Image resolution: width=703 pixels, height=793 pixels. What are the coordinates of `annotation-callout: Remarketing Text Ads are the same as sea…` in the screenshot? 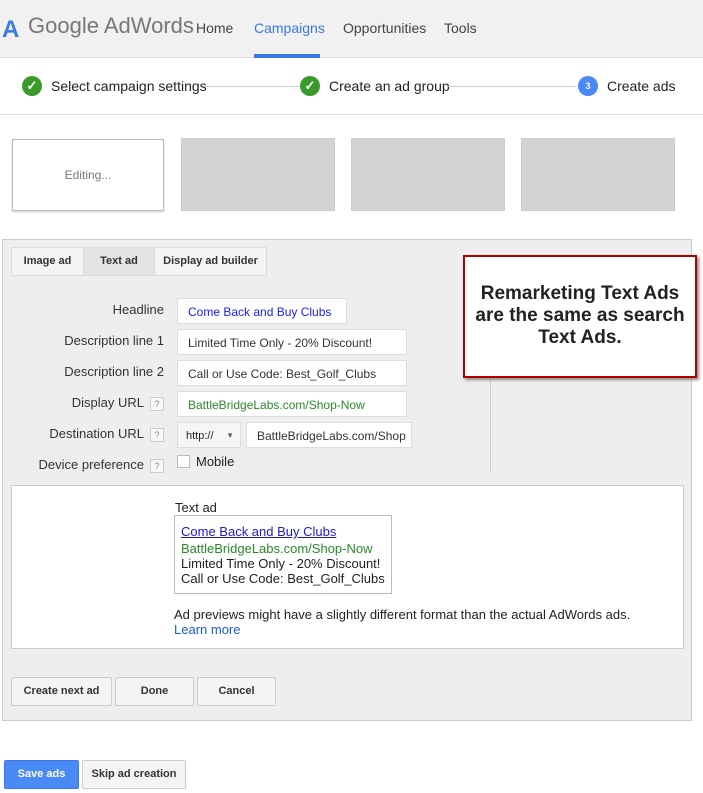 It's located at (580, 316).